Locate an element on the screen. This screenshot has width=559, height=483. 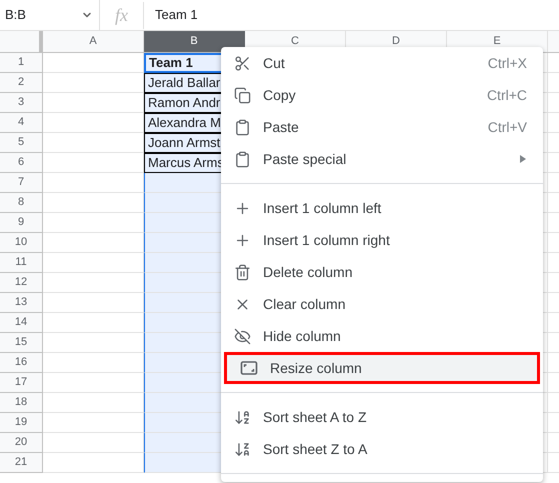
row-header: 3 is located at coordinates (21, 103).